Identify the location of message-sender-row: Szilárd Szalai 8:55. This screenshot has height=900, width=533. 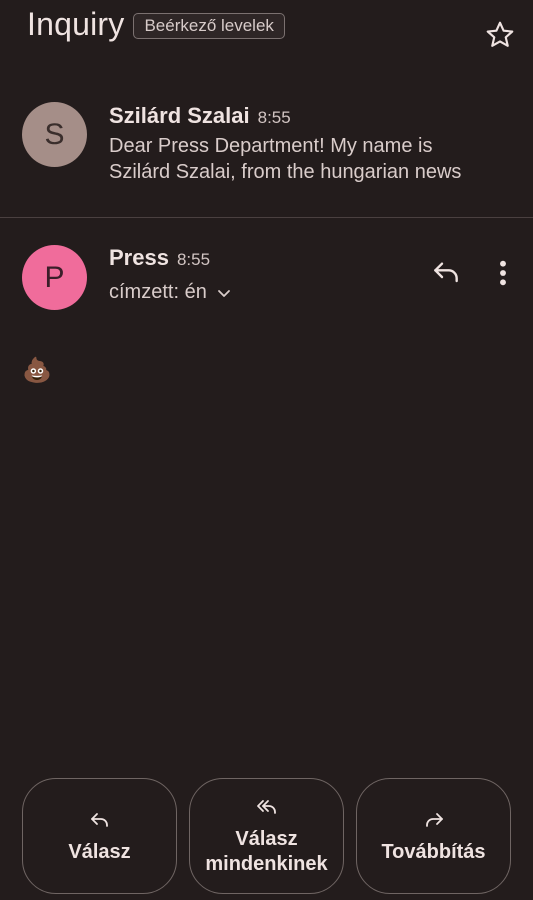
(200, 116).